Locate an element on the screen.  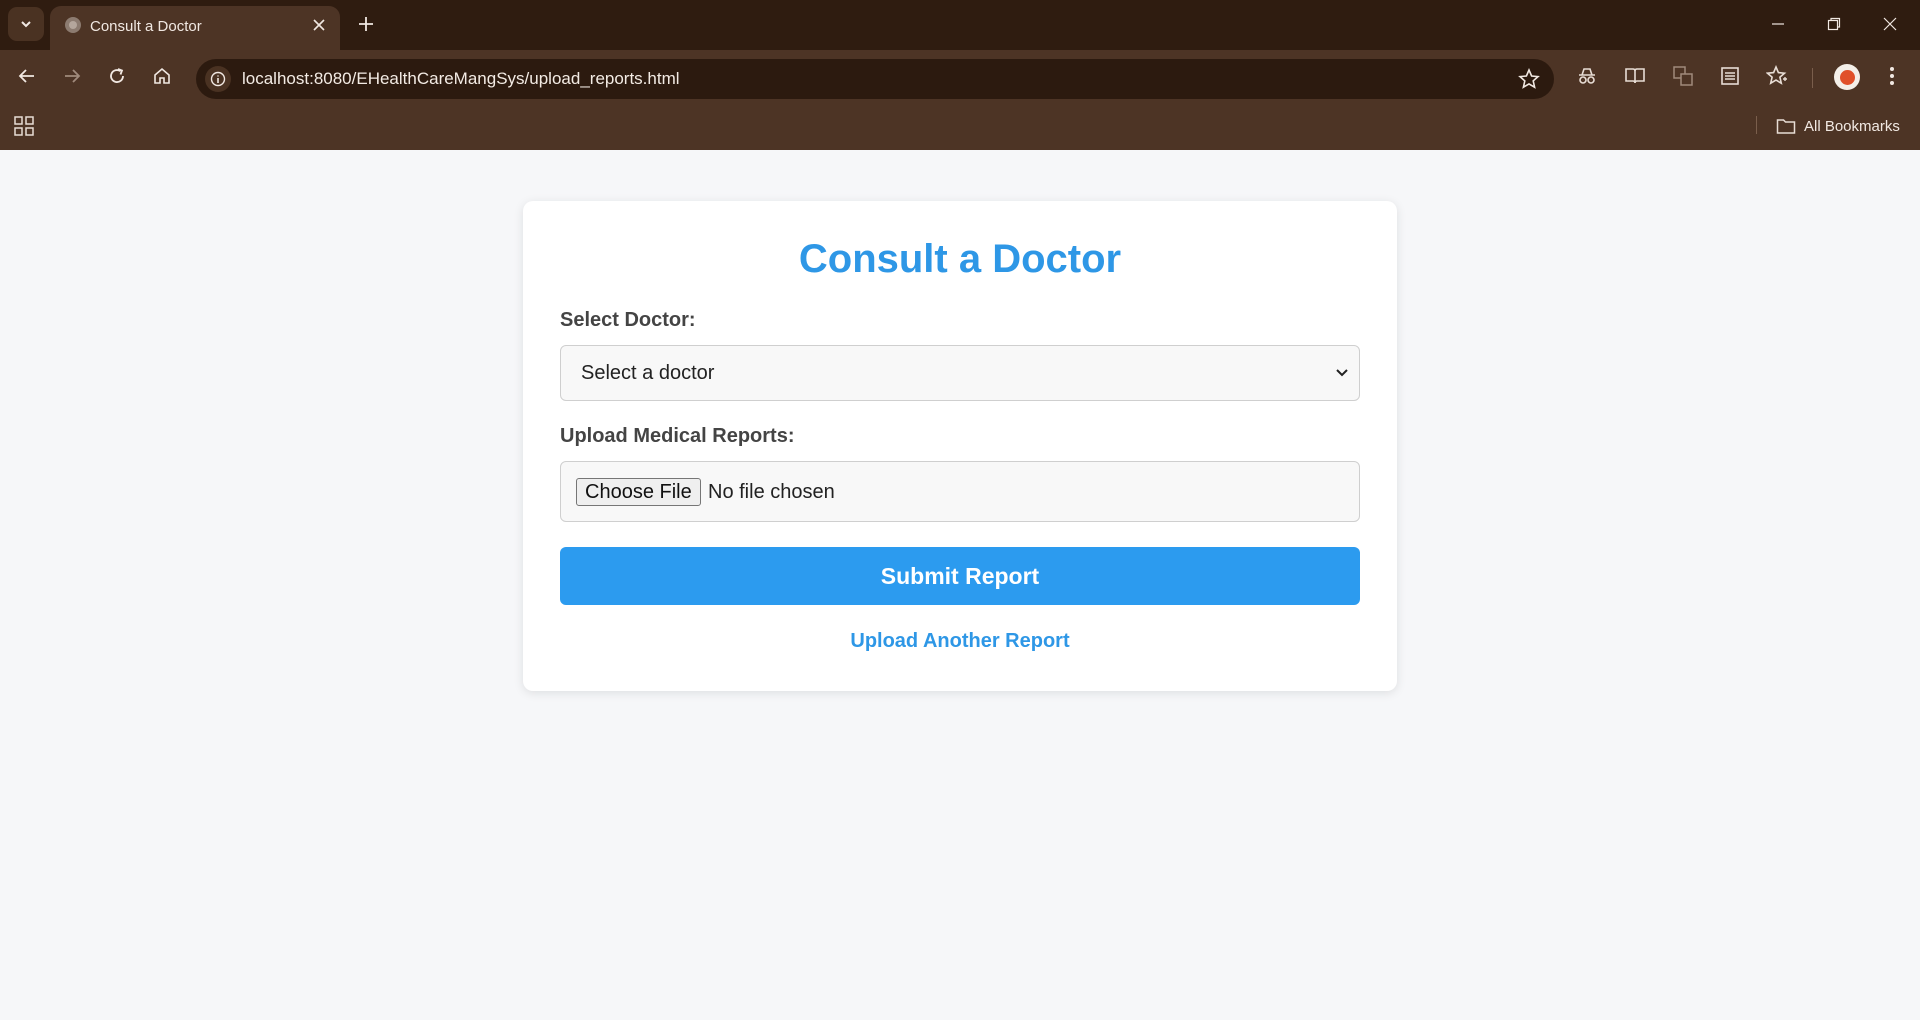
bookmarks-bar: All Bookmarks is located at coordinates (960, 126).